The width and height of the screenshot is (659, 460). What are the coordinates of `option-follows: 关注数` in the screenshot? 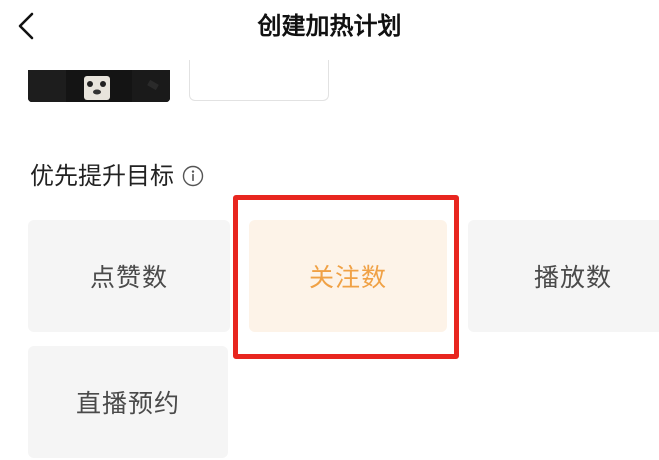 It's located at (348, 276).